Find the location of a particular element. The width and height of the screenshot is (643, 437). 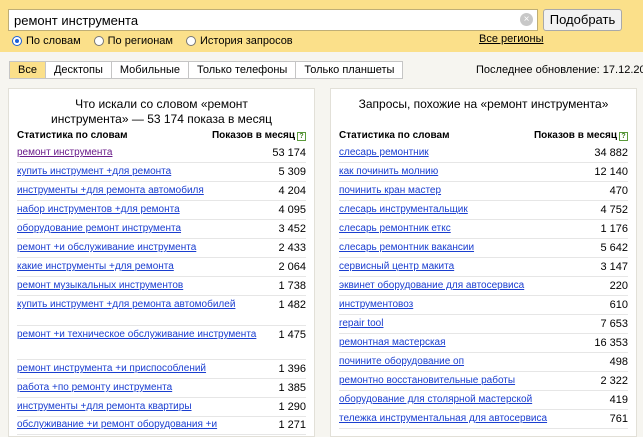

query-link: ремонтная мастерская is located at coordinates (459, 343).